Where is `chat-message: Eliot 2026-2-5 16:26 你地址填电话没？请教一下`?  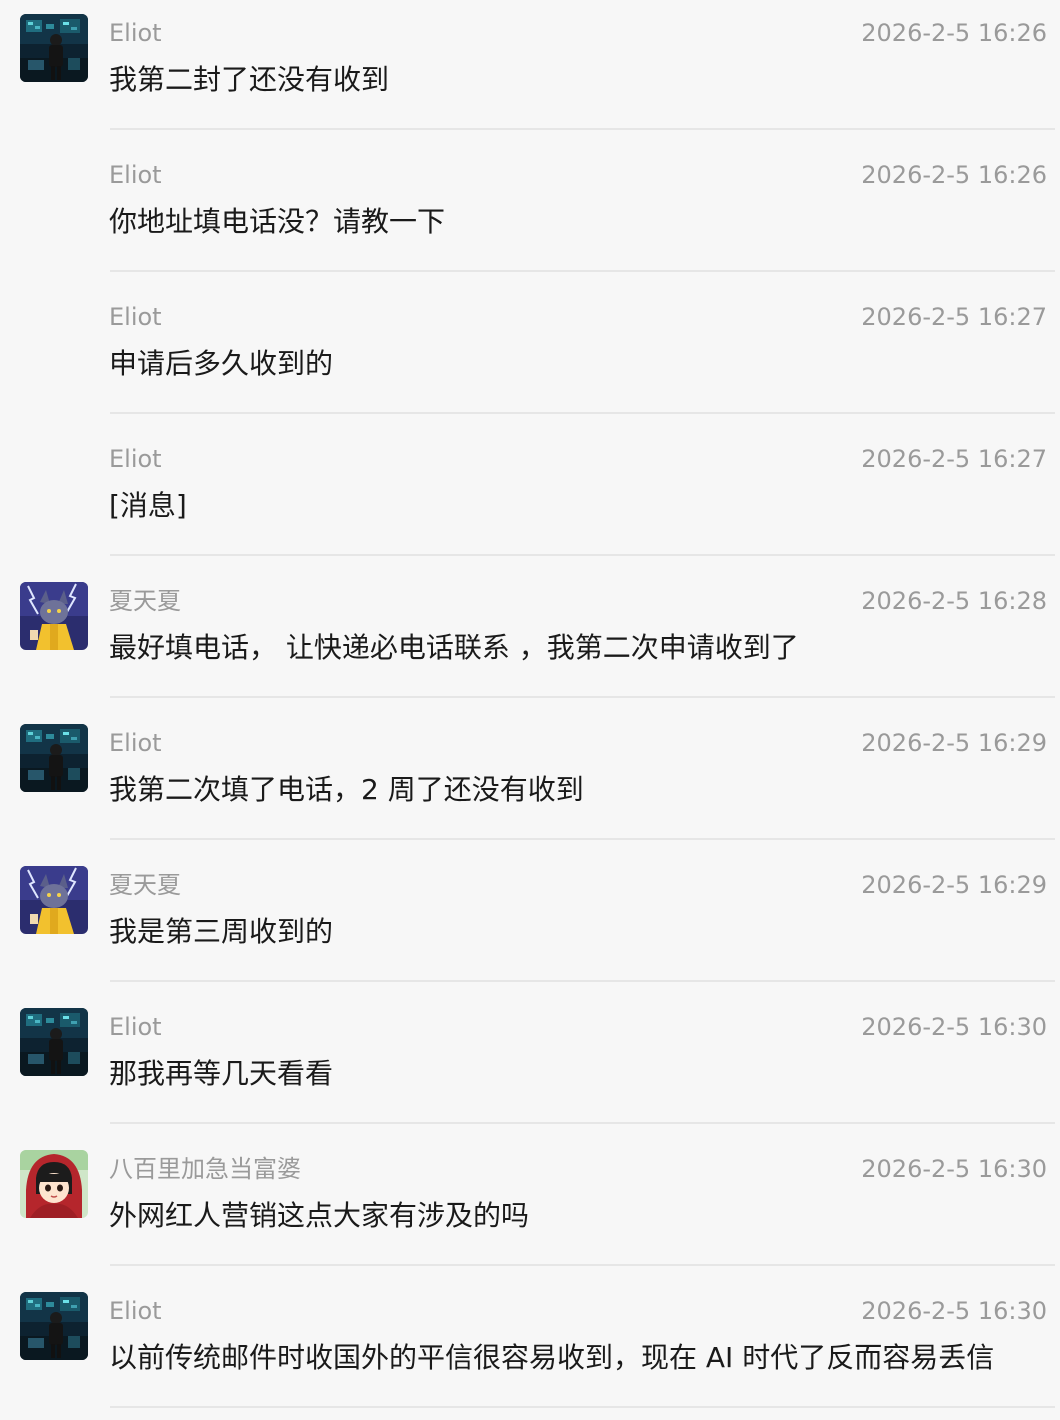 chat-message: Eliot 2026-2-5 16:26 你地址填电话没？请教一下 is located at coordinates (530, 213).